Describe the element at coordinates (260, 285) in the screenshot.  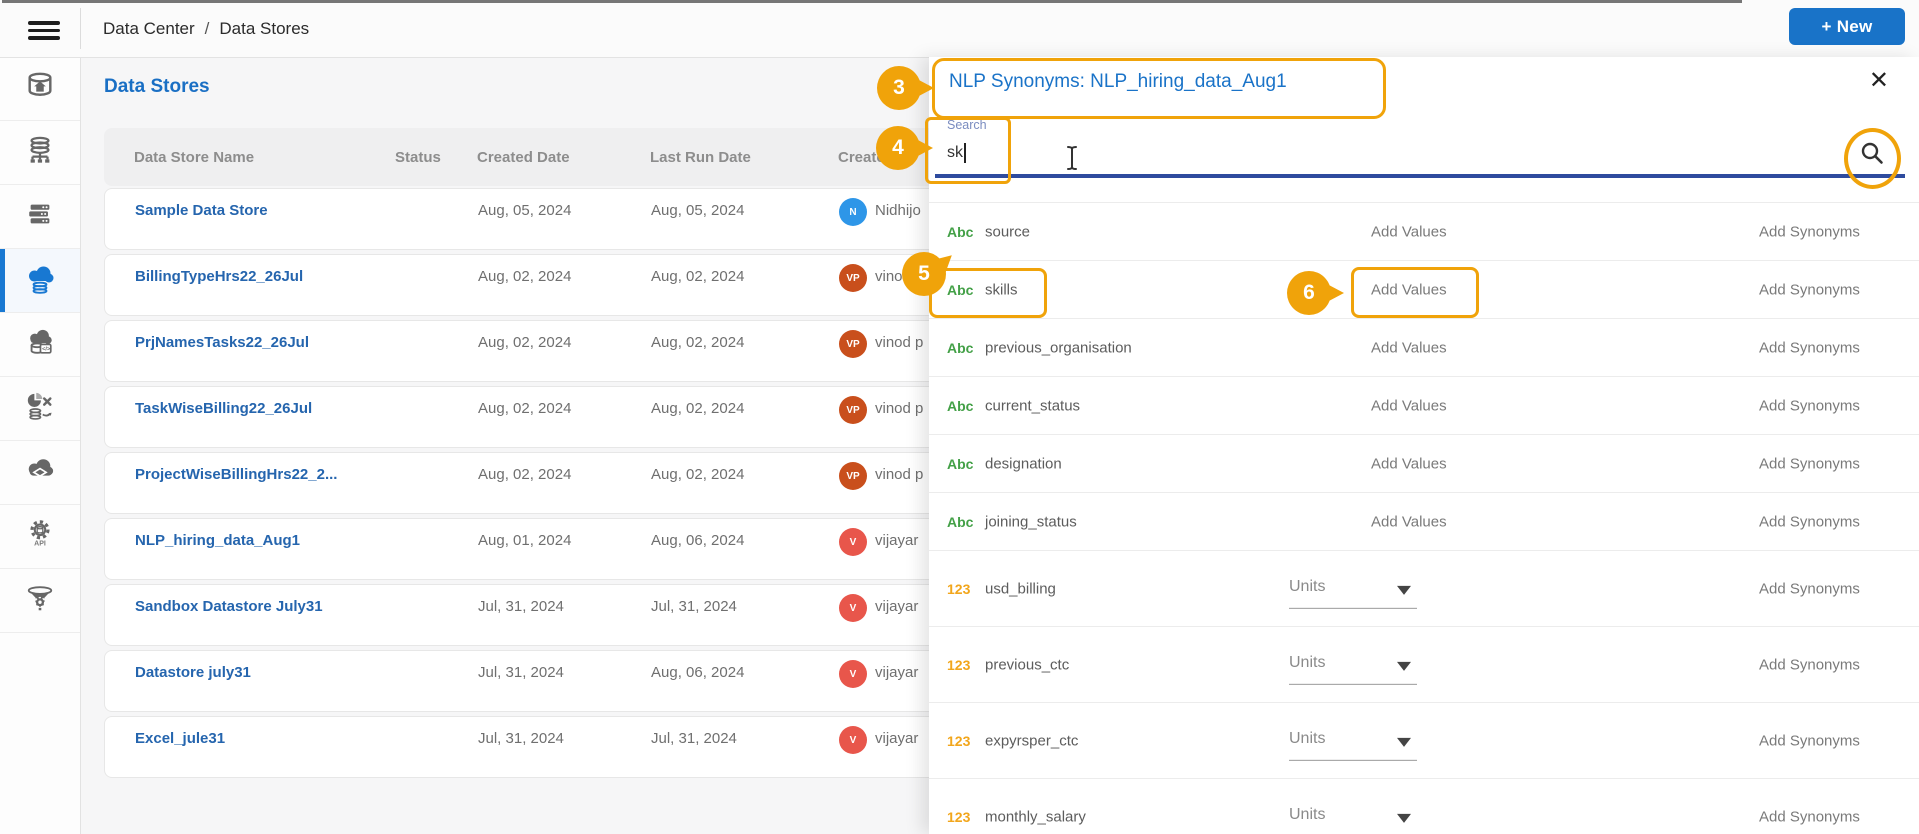
I see `datastore-link: BillingTypeHrs22_26Jul` at that location.